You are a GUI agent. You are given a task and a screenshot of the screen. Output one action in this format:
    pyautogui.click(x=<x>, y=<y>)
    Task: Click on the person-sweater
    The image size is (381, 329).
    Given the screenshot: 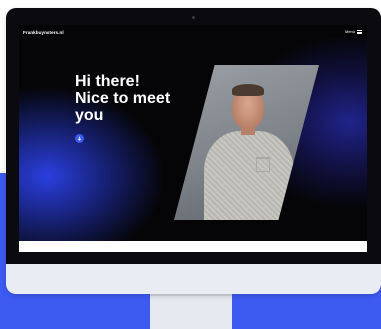 What is the action you would take?
    pyautogui.click(x=249, y=175)
    